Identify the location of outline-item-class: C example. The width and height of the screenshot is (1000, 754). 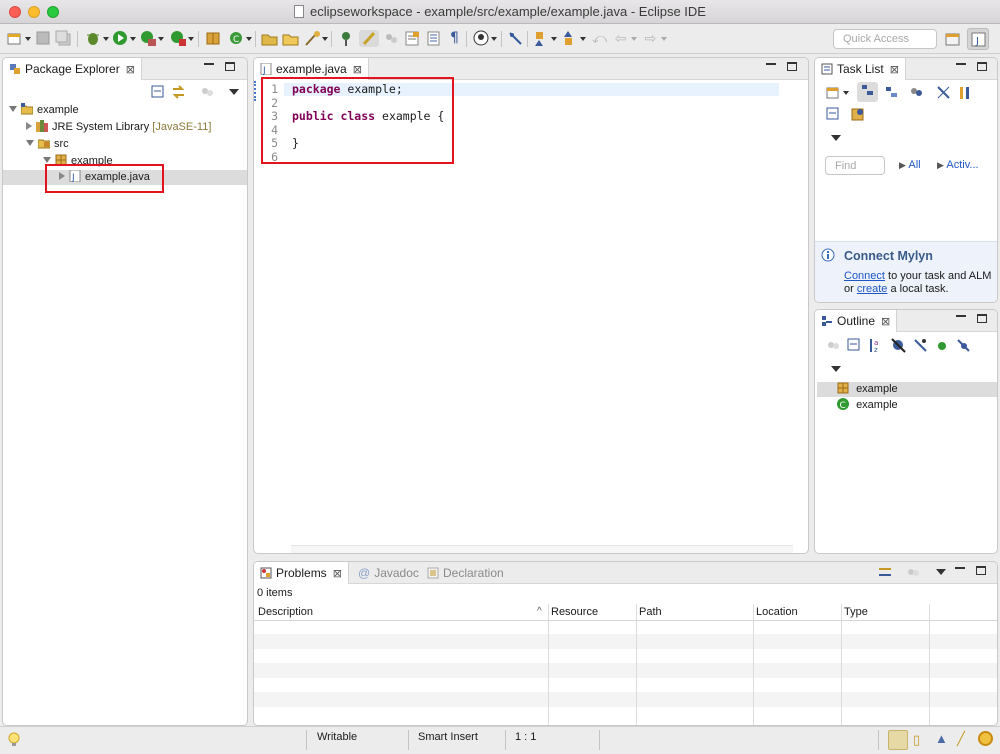
(867, 405).